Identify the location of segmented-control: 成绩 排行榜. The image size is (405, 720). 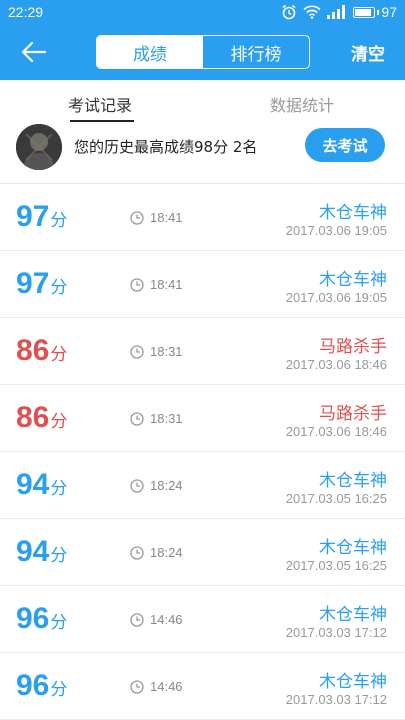
(203, 52).